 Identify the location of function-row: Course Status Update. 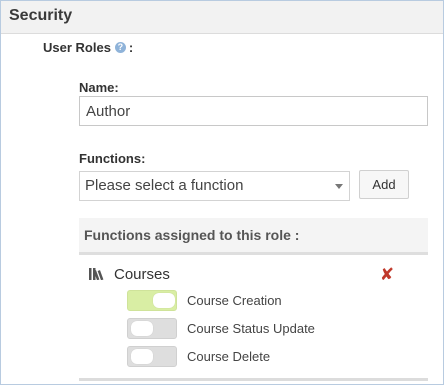
(221, 328).